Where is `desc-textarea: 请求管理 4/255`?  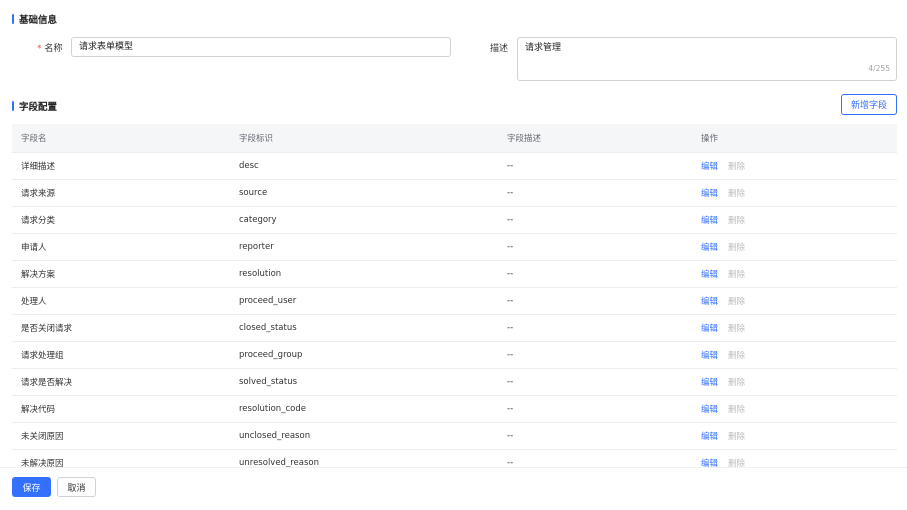 desc-textarea: 请求管理 4/255 is located at coordinates (707, 59).